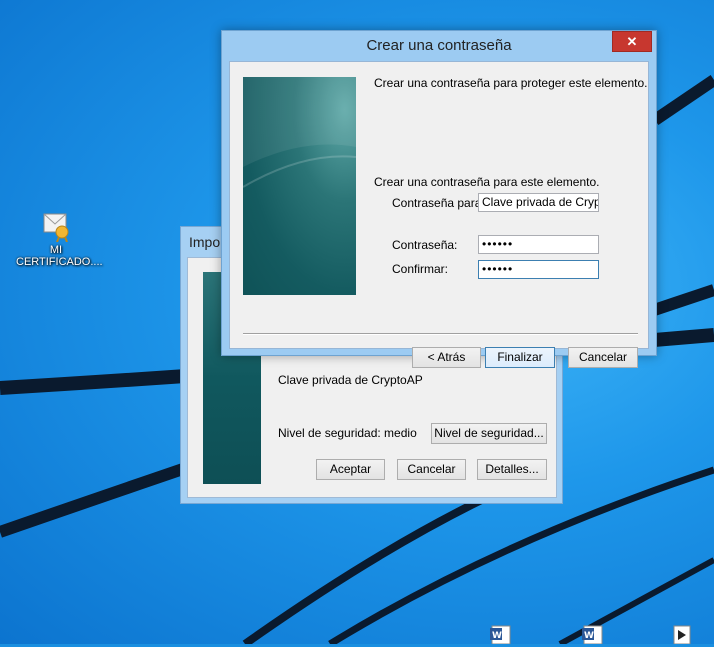 The image size is (714, 647). What do you see at coordinates (520, 357) in the screenshot?
I see `finish-button: Finalizar` at bounding box center [520, 357].